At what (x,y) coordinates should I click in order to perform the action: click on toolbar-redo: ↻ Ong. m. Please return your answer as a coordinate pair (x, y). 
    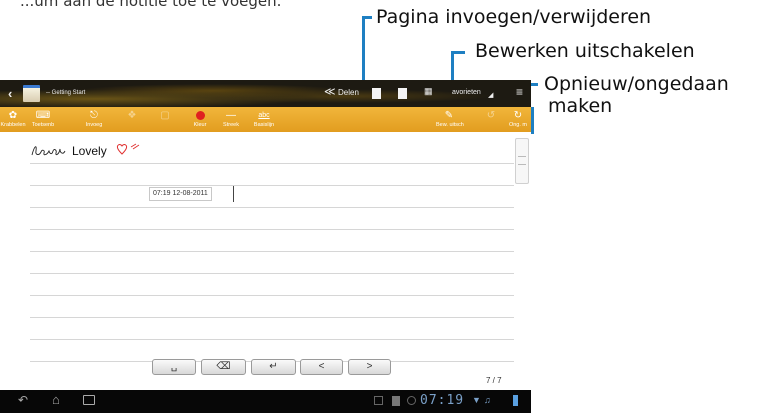
    Looking at the image, I should click on (518, 120).